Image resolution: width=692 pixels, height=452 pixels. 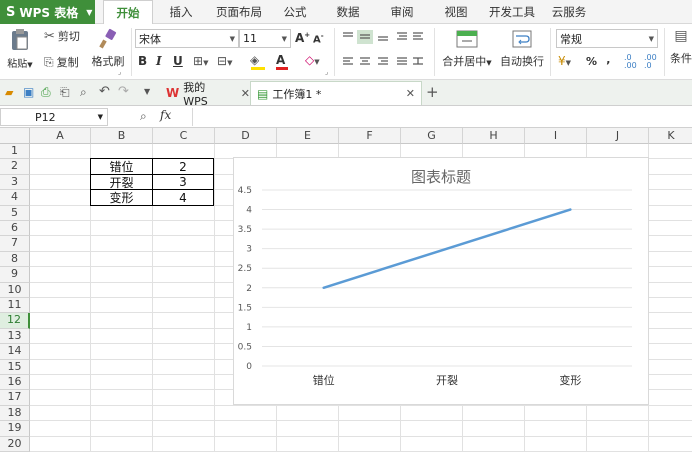 I want to click on row-header-7: 7, so click(x=15, y=243).